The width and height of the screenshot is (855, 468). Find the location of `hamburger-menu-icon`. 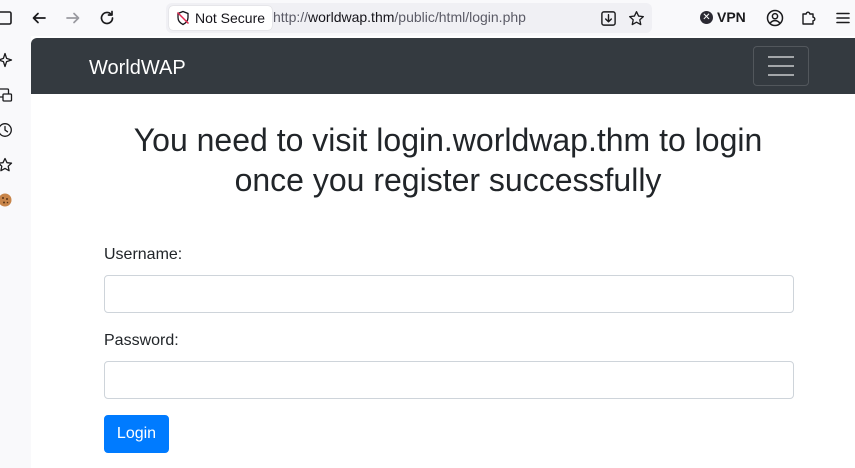

hamburger-menu-icon is located at coordinates (843, 18).